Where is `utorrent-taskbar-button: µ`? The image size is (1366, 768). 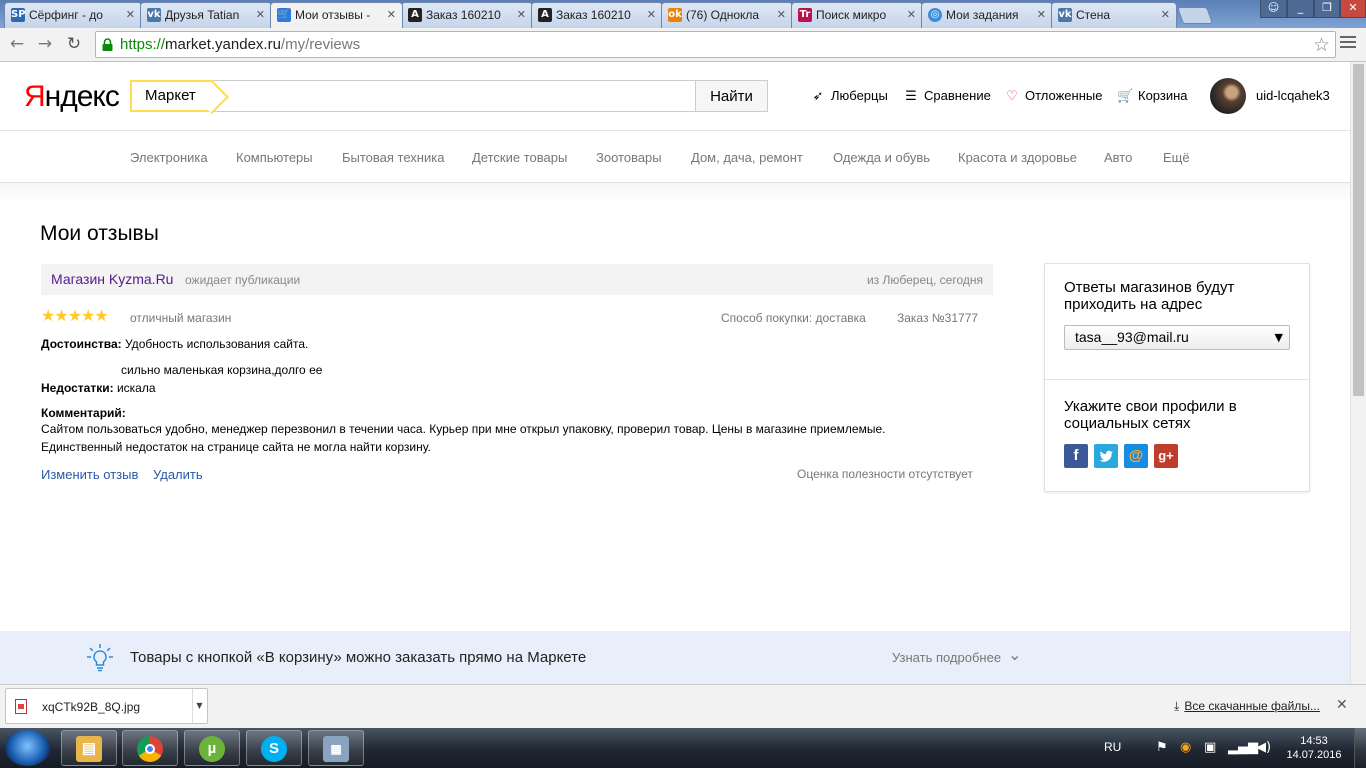
utorrent-taskbar-button: µ is located at coordinates (212, 748).